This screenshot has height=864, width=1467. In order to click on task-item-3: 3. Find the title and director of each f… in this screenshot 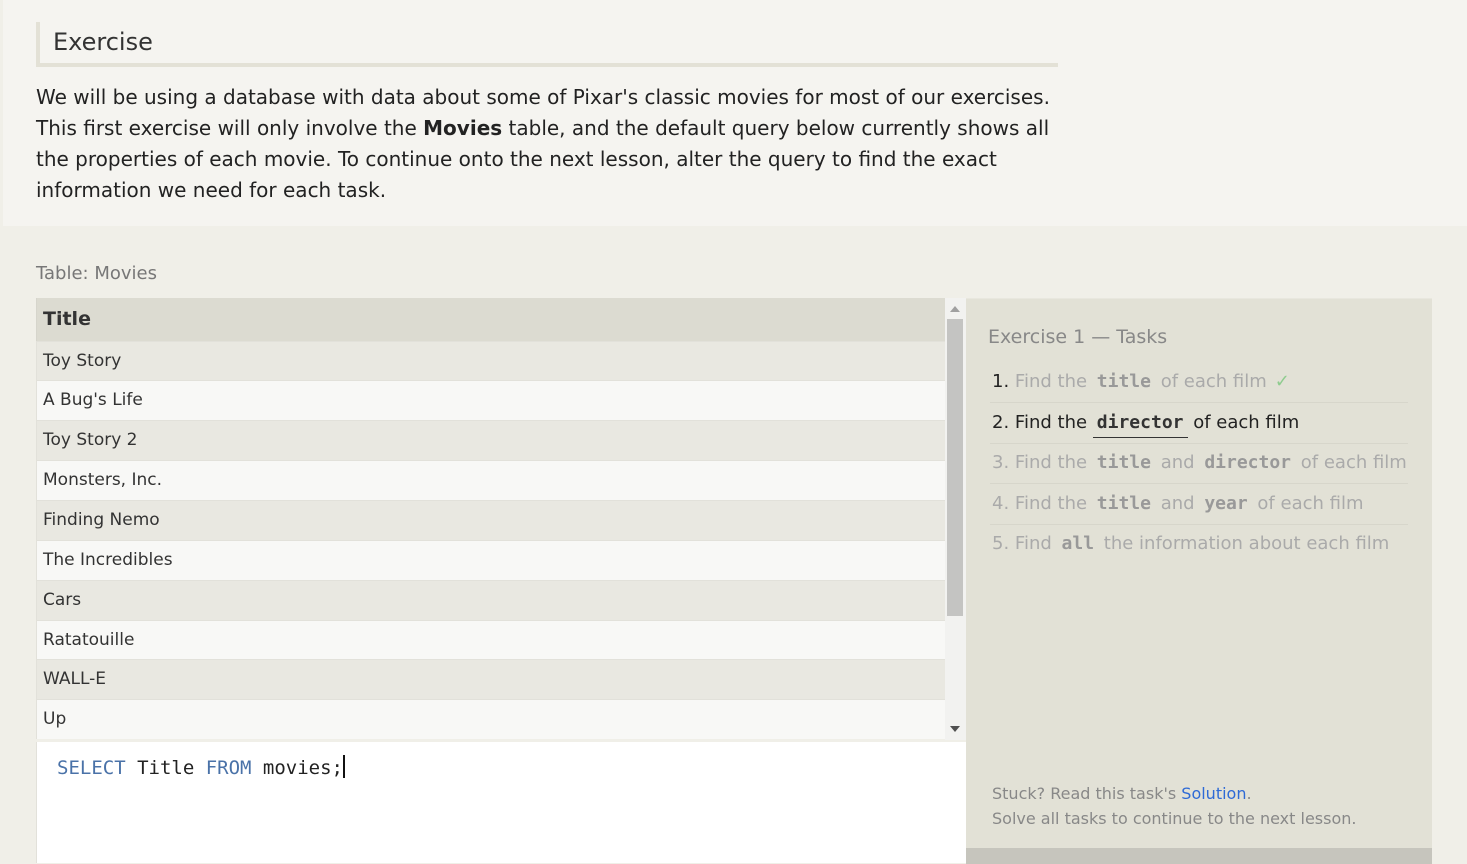, I will do `click(1199, 463)`.